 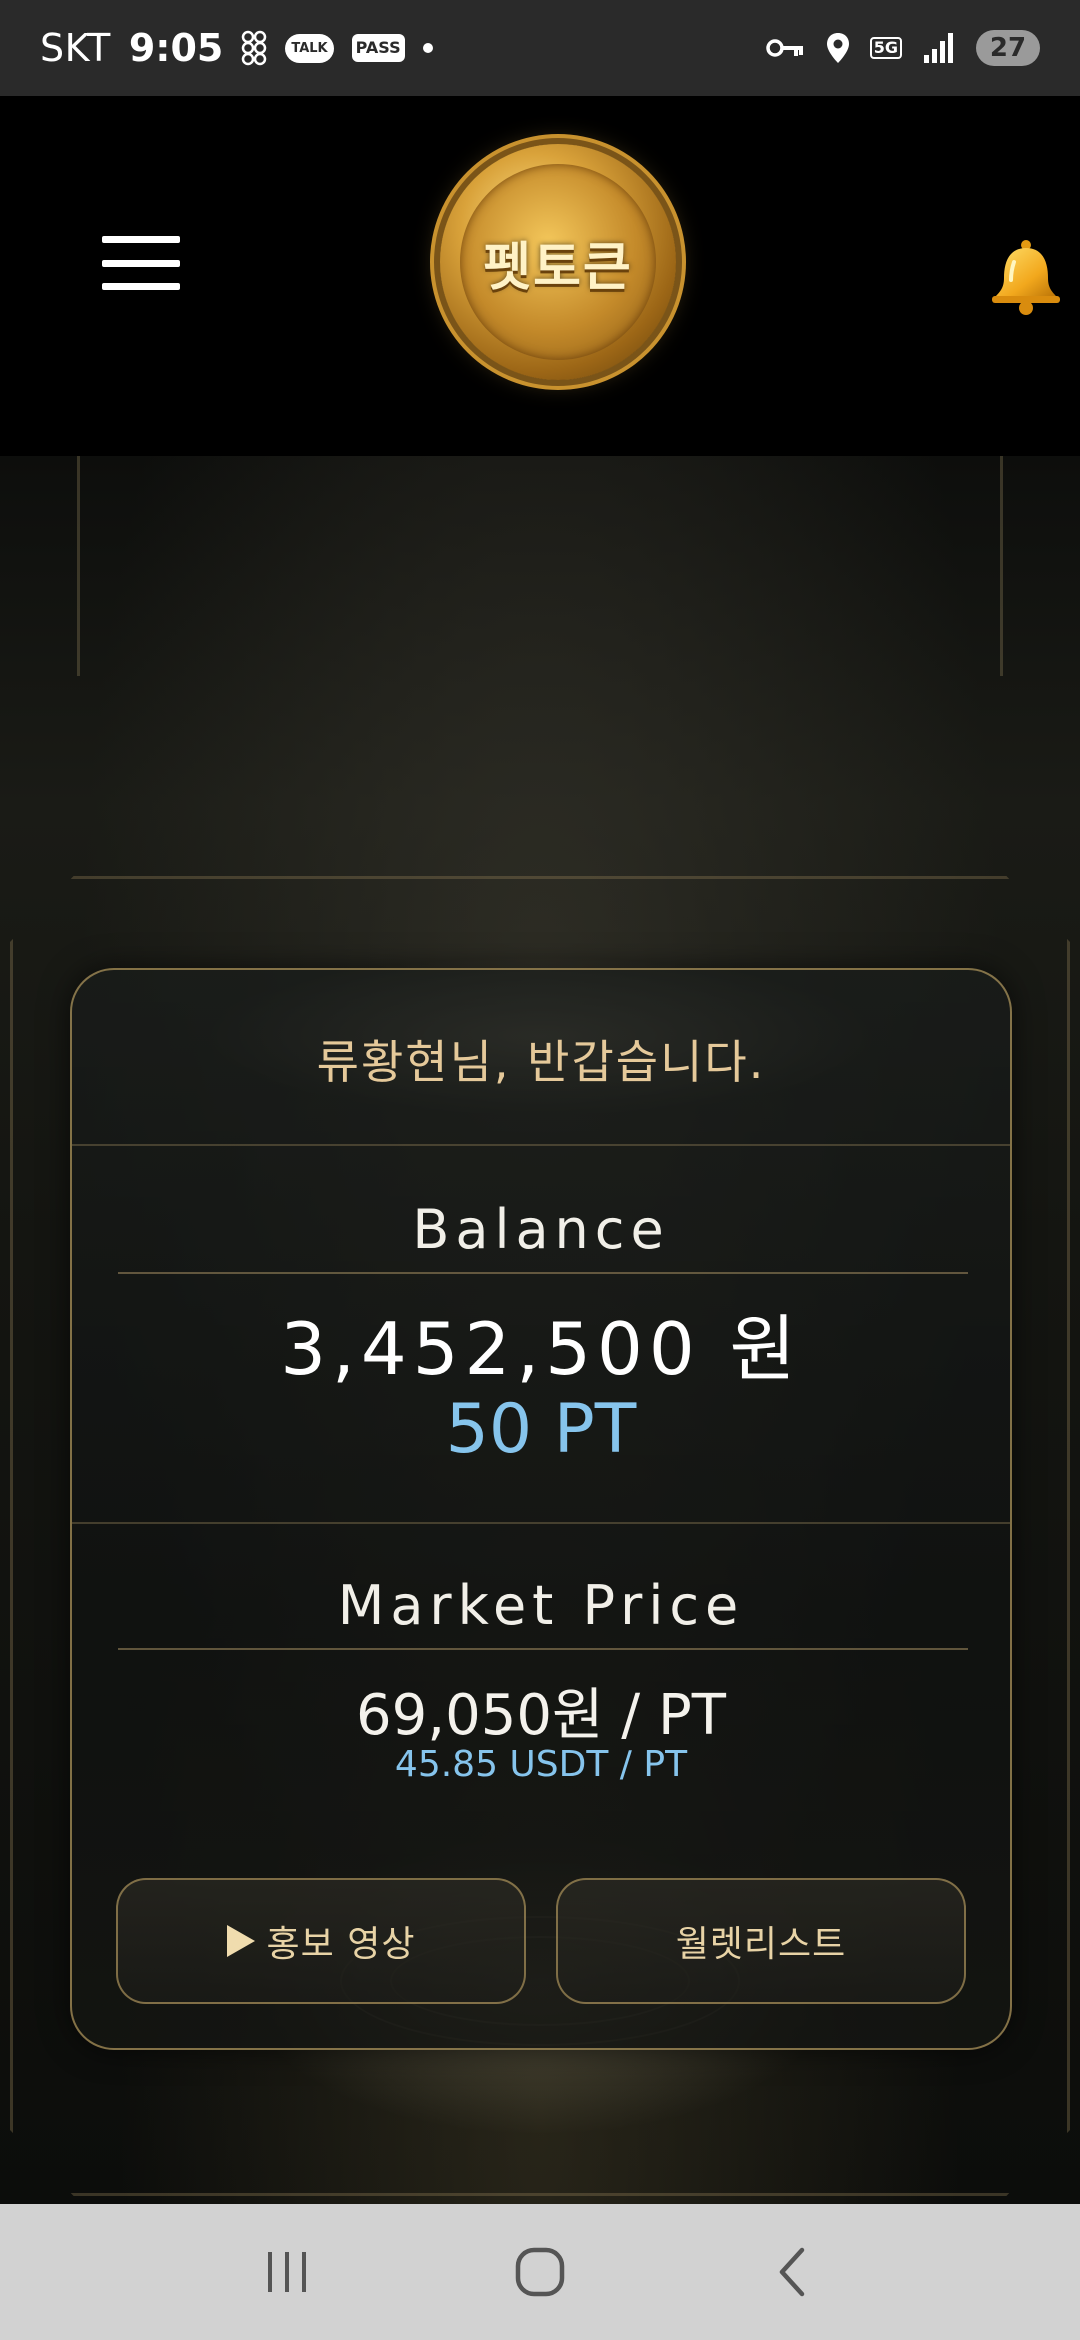 What do you see at coordinates (287, 2272) in the screenshot?
I see `recent-apps-icon` at bounding box center [287, 2272].